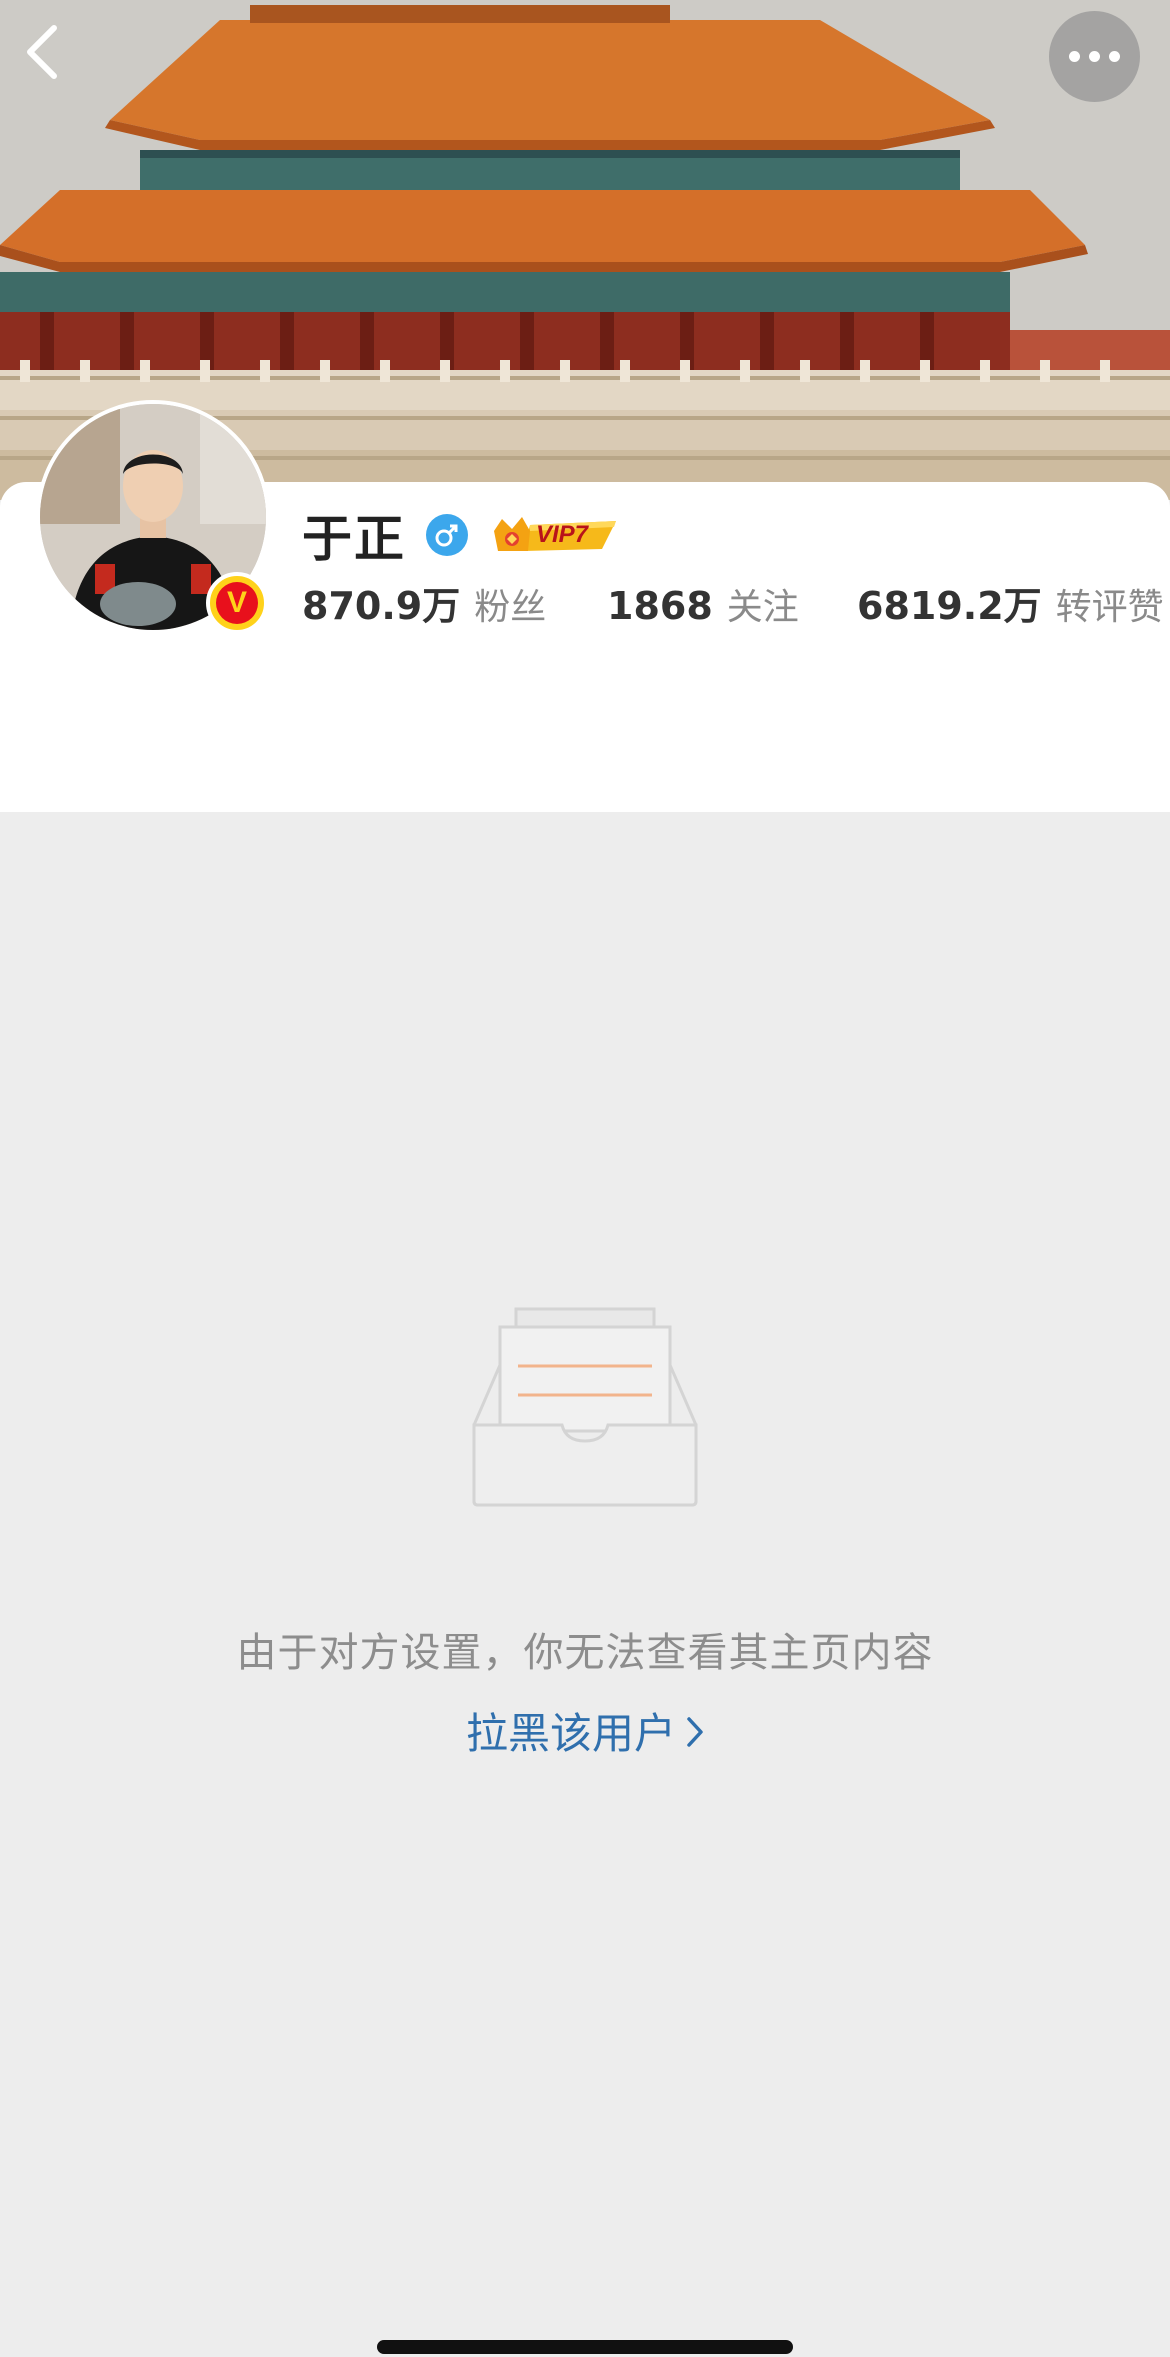 This screenshot has height=2357, width=1170. I want to click on verified-v-icon: V, so click(237, 603).